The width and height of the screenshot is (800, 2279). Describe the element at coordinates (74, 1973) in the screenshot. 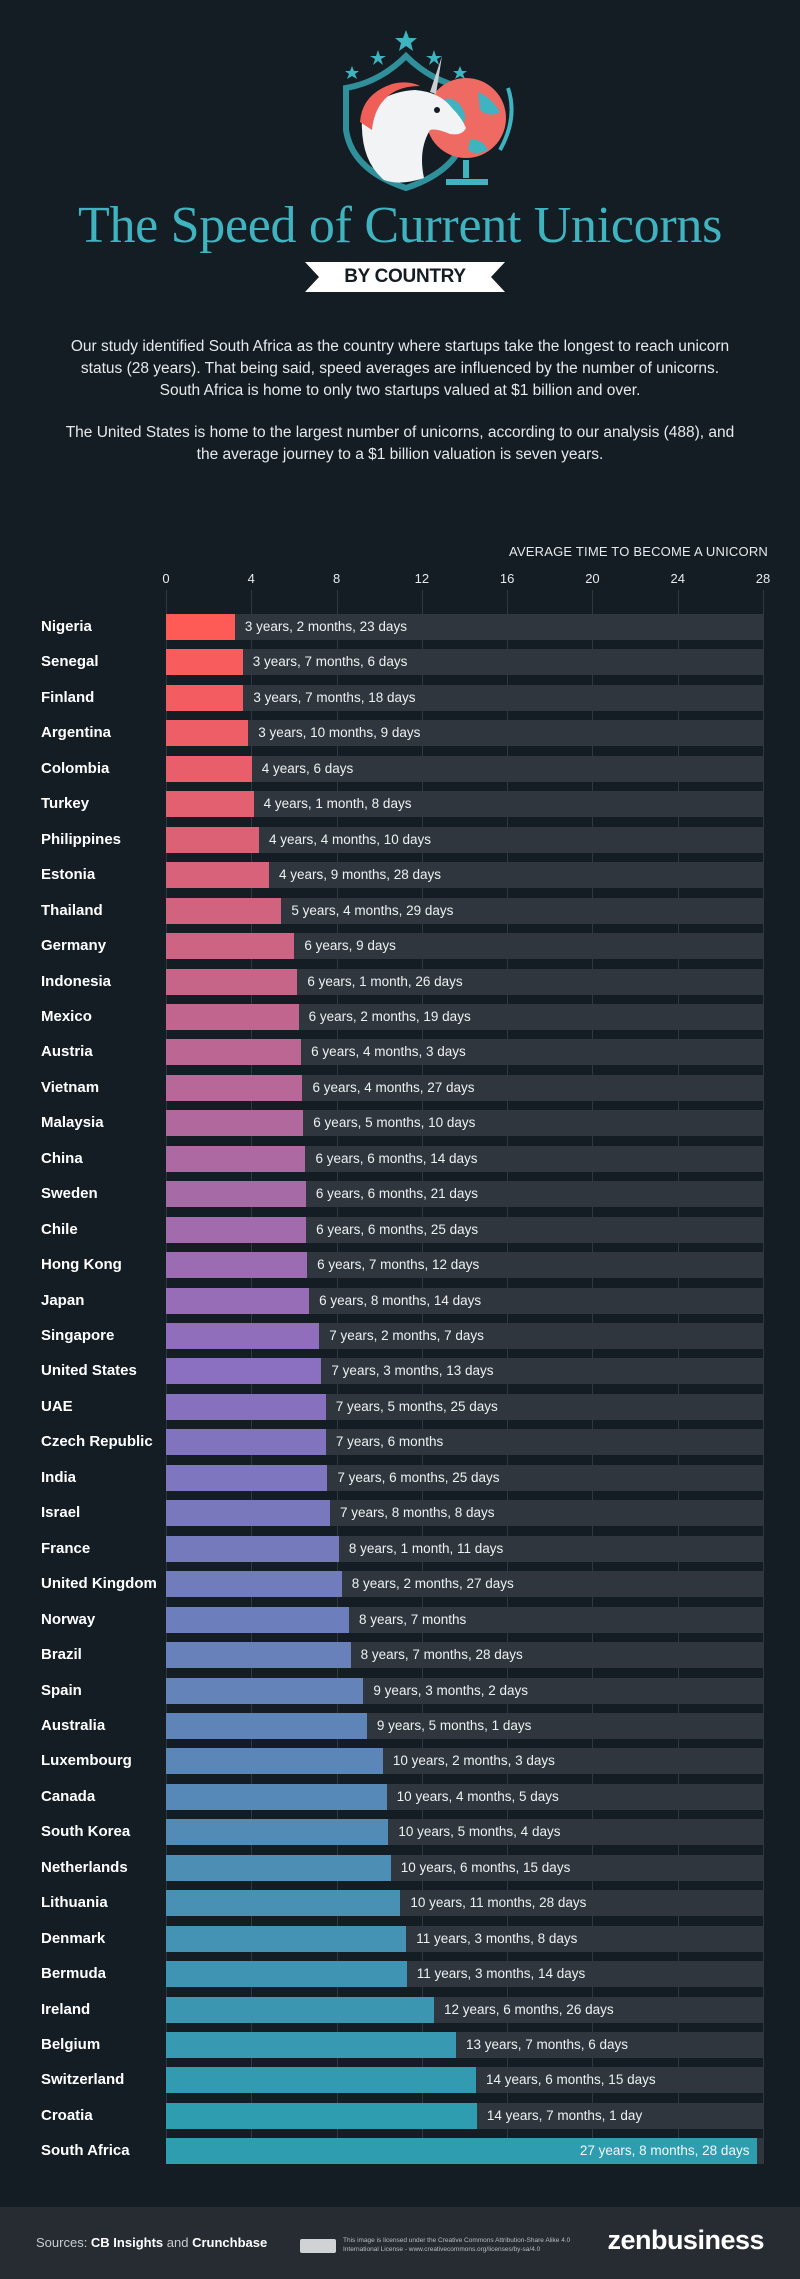

I see `country-label: Bermuda` at that location.